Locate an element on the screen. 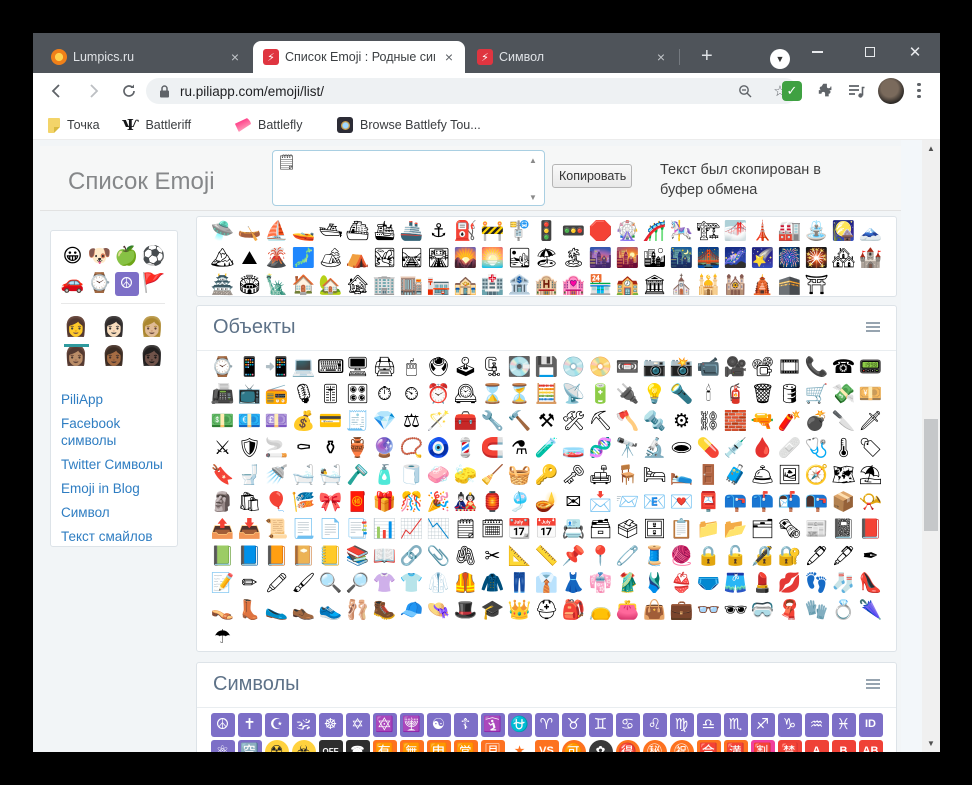 This screenshot has height=785, width=972. emoji-cell: 🏕 is located at coordinates (330, 258).